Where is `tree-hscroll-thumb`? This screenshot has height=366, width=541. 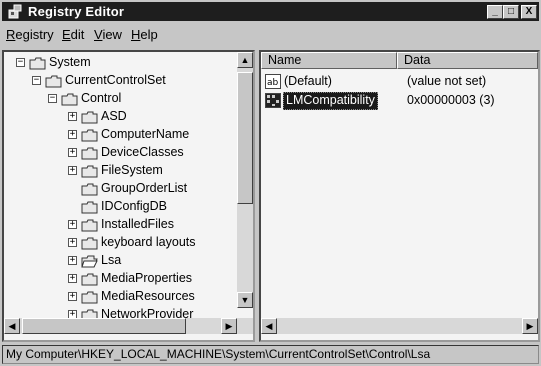
tree-hscroll-thumb is located at coordinates (104, 326).